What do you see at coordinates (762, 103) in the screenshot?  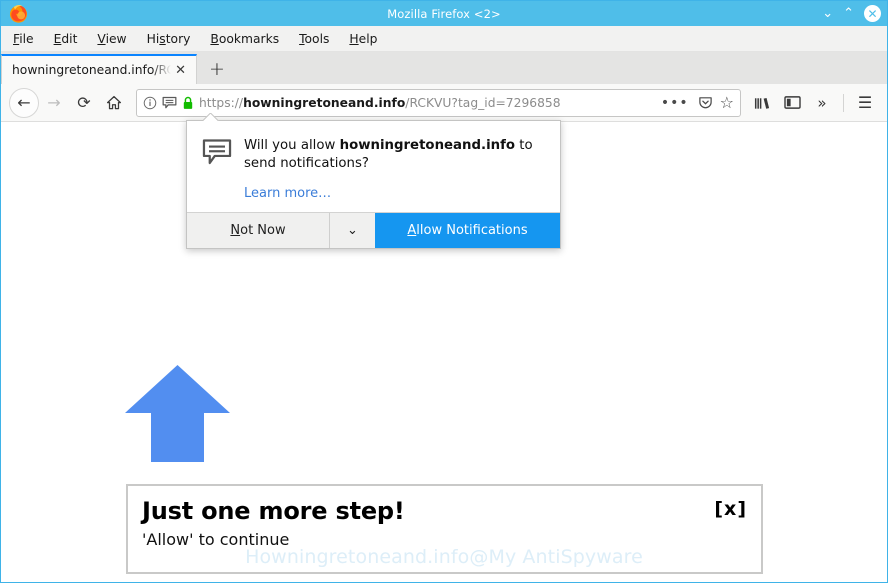 I see `library-icon` at bounding box center [762, 103].